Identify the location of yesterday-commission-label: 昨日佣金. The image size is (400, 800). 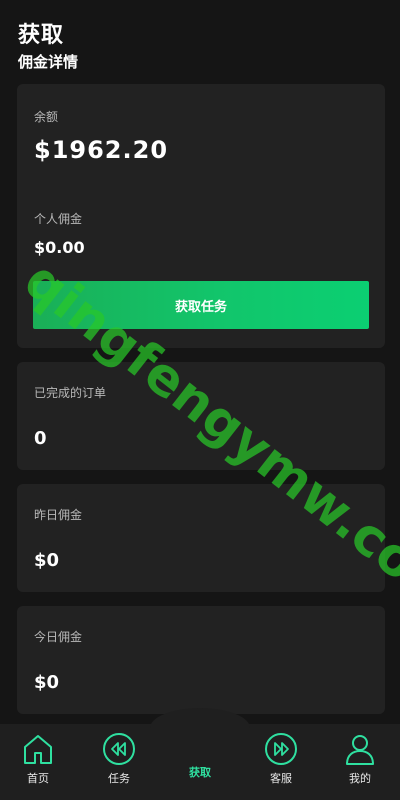
(58, 515).